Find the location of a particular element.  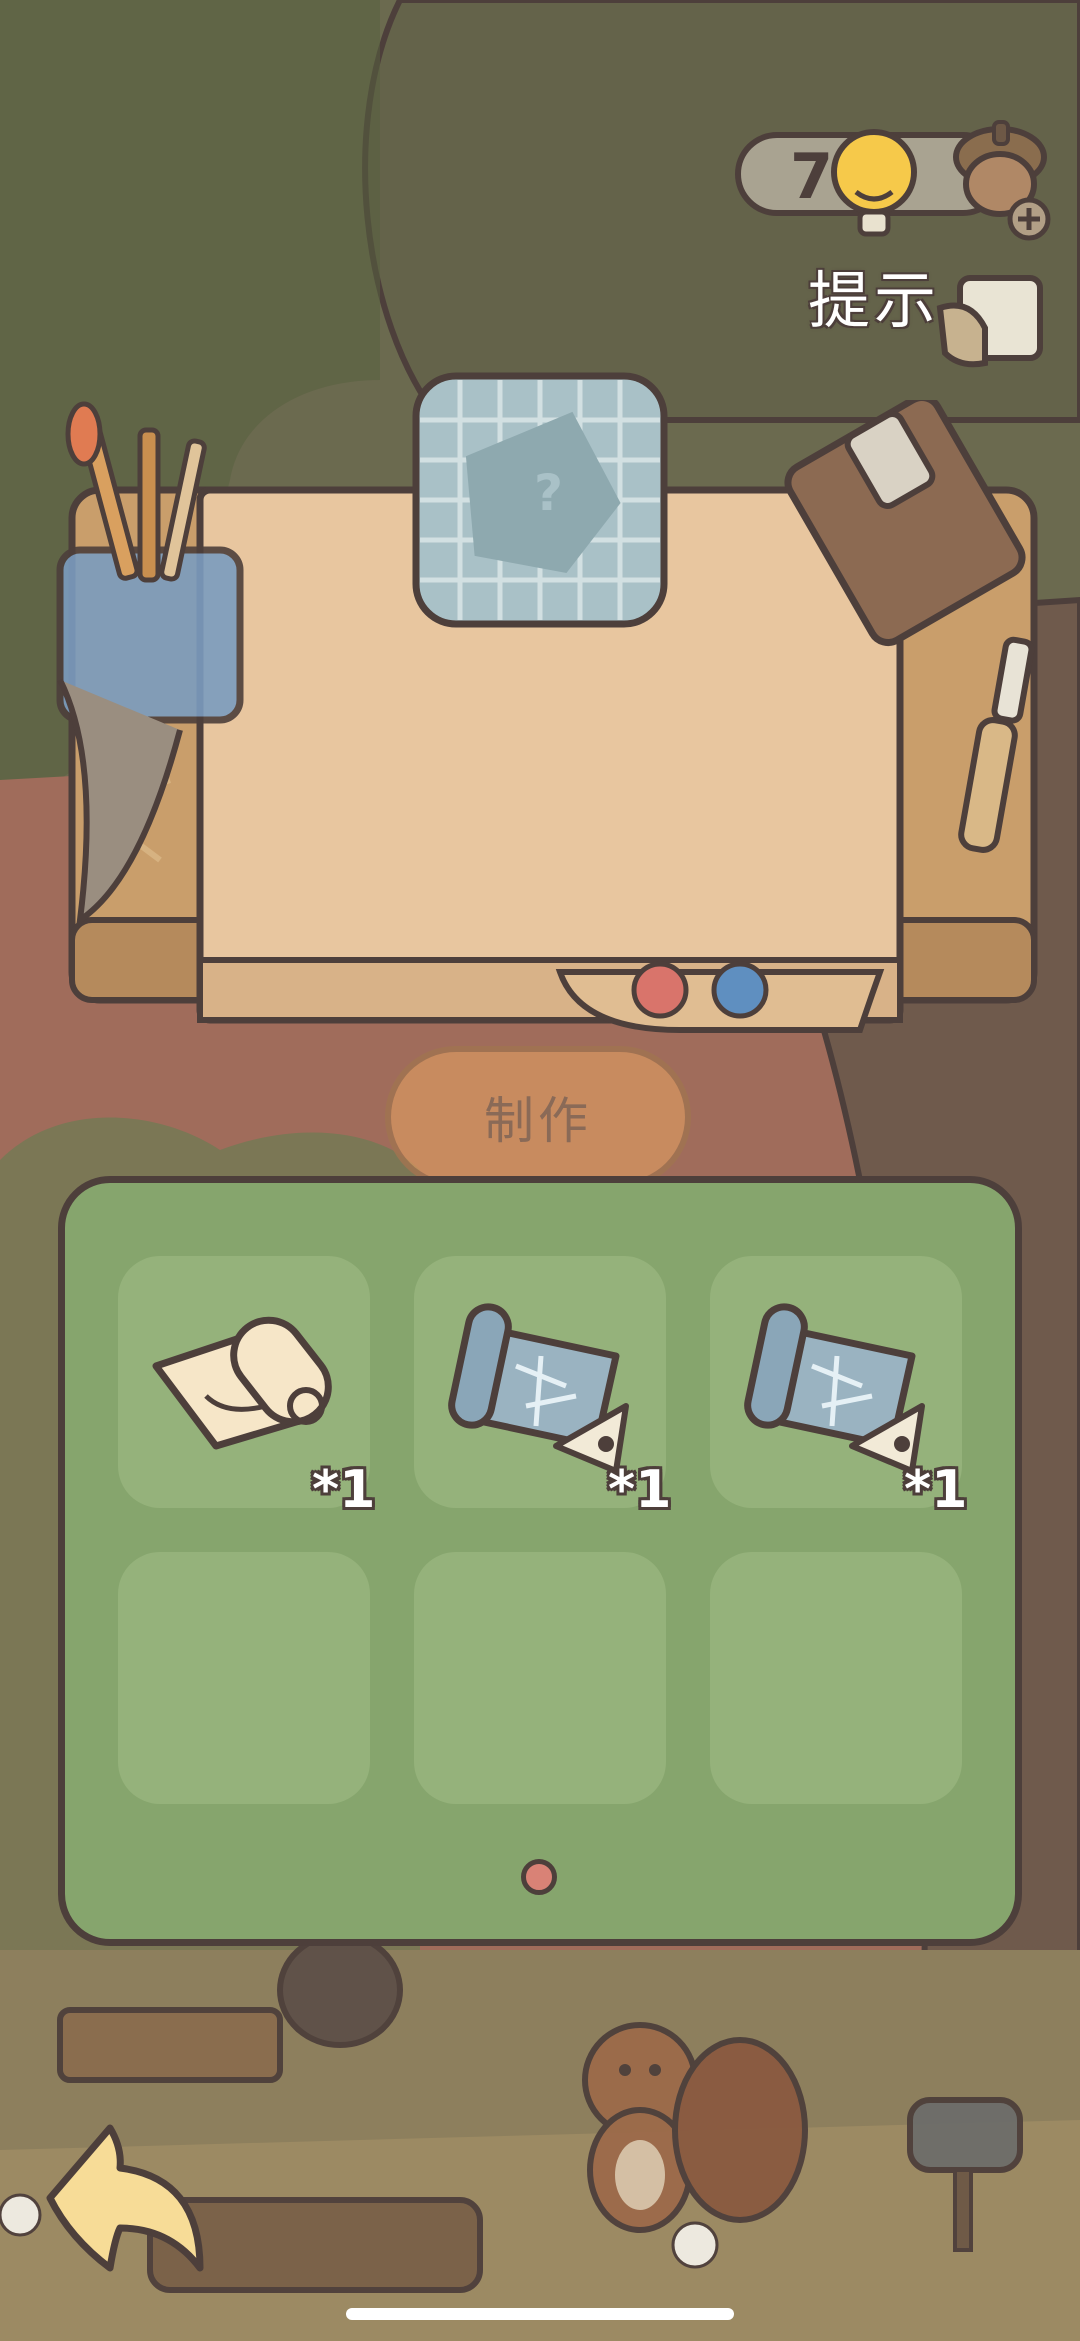

hint-label: 提示 is located at coordinates (874, 295).